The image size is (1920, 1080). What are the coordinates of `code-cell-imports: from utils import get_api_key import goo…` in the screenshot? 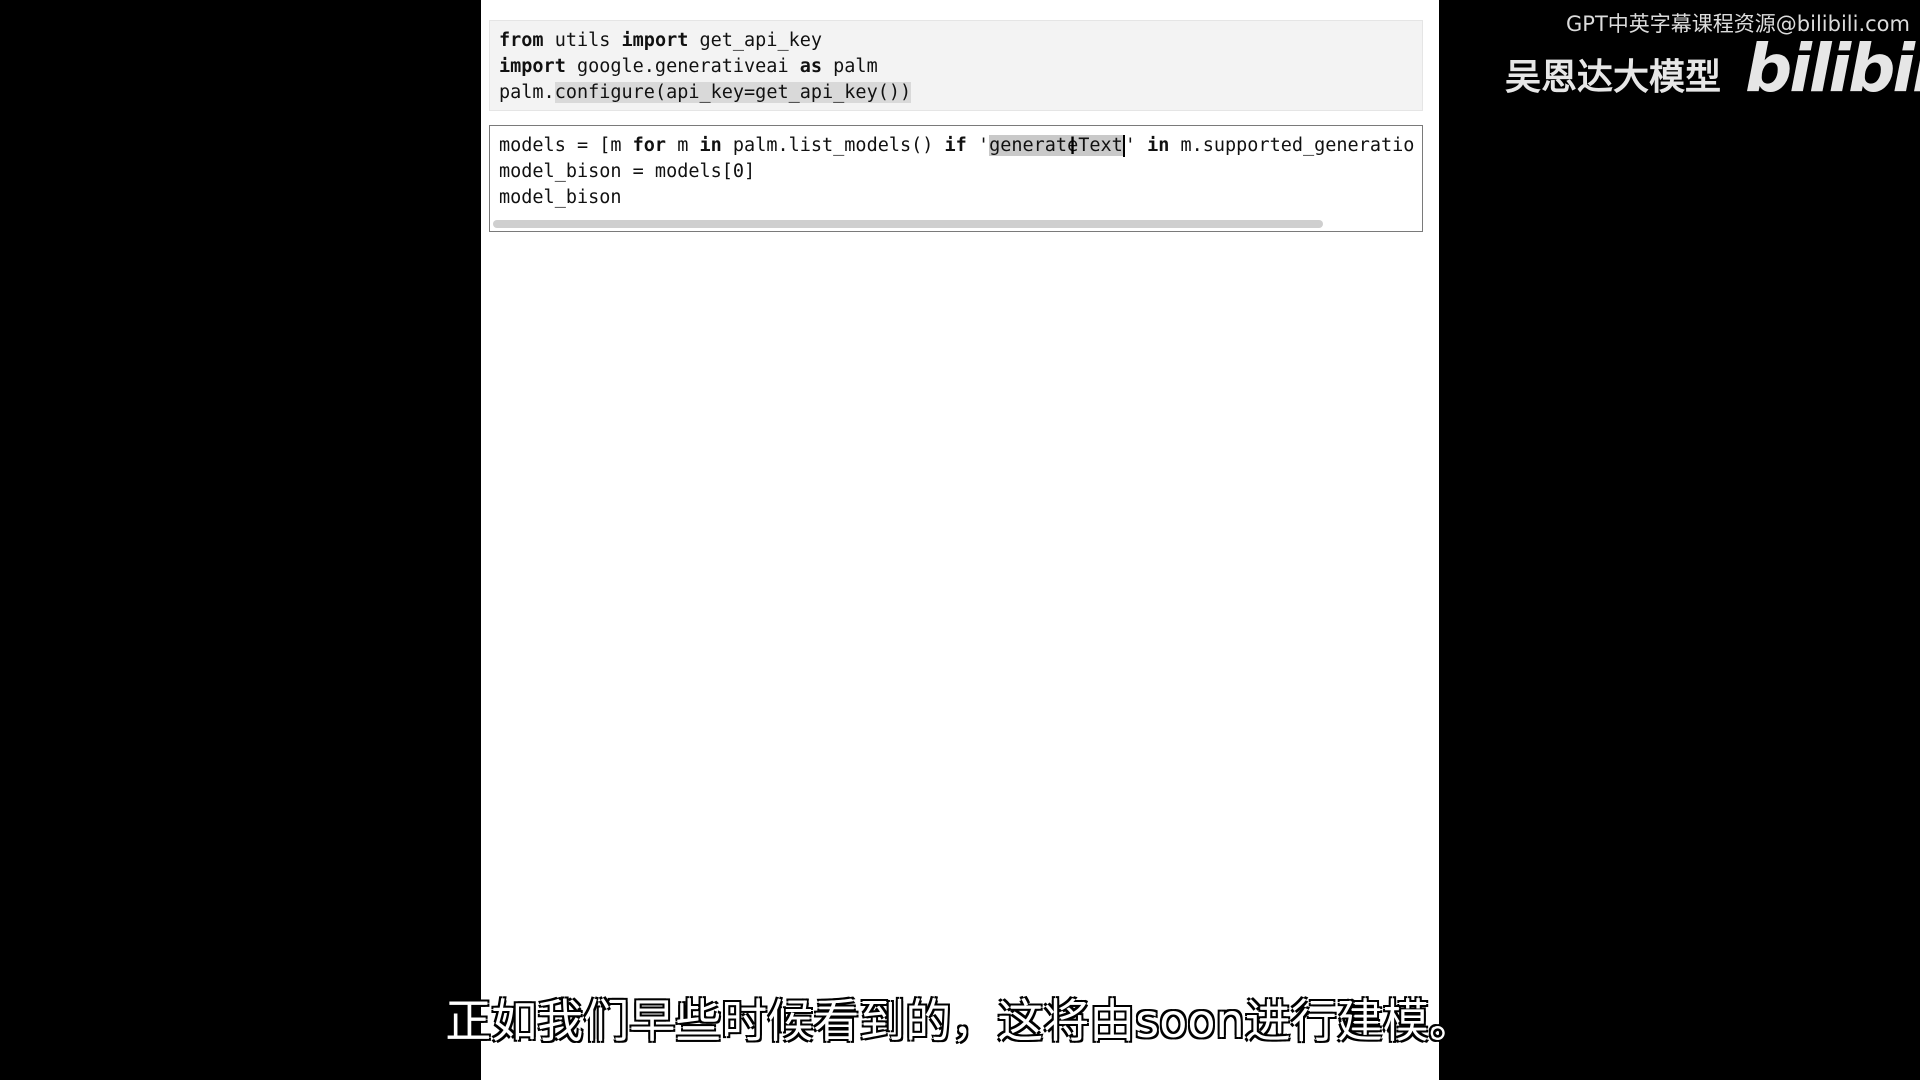 It's located at (956, 65).